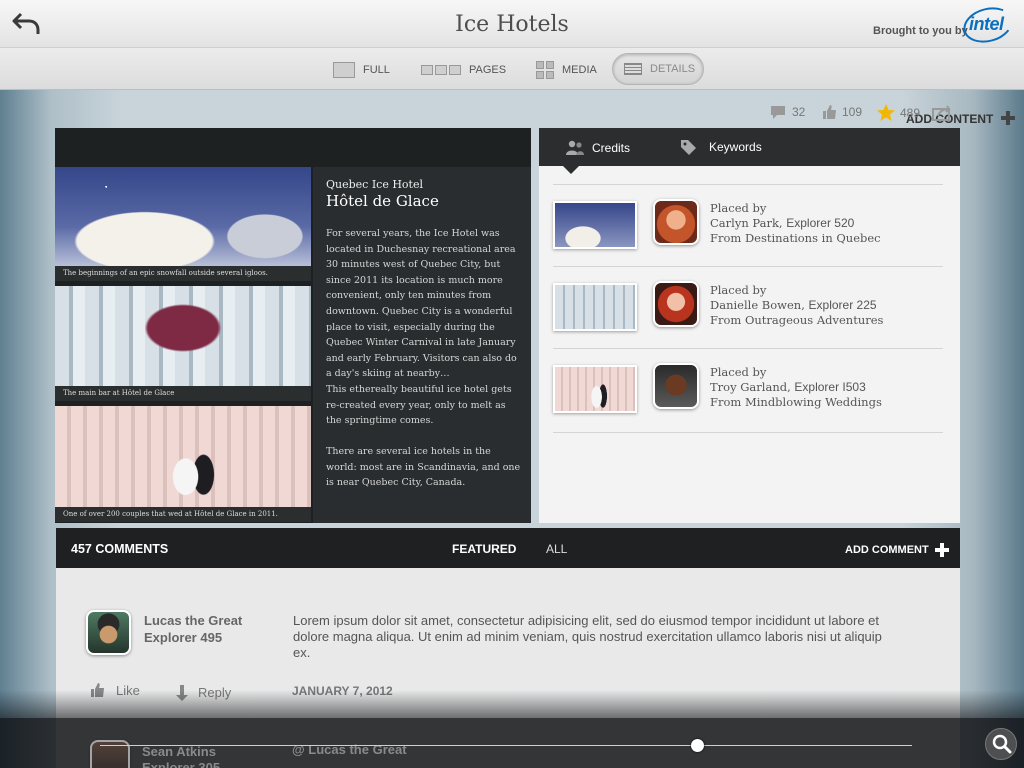 Image resolution: width=1024 pixels, height=768 pixels. I want to click on media-view-icon, so click(545, 70).